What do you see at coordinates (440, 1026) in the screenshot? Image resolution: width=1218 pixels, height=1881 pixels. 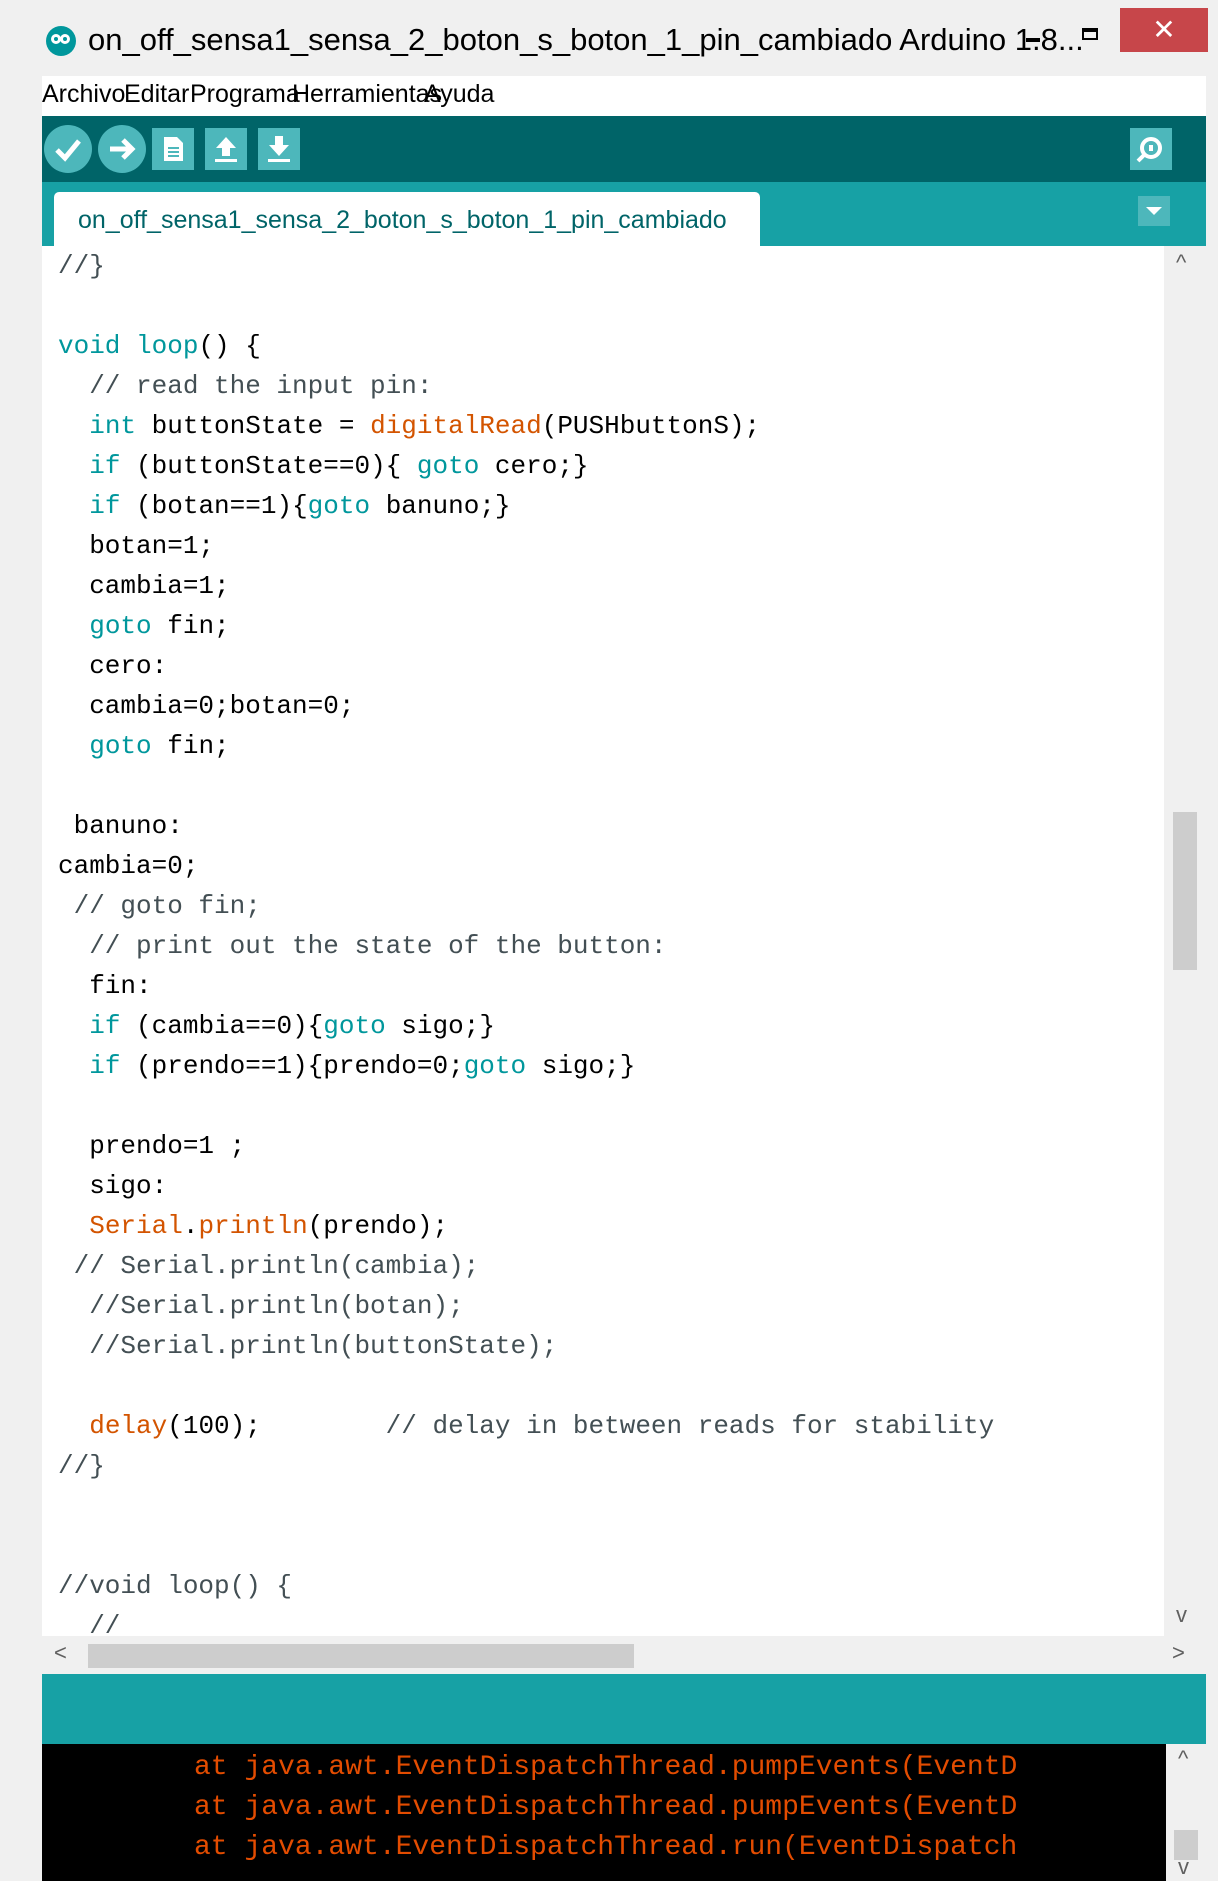 I see `code-token: sigo;}` at bounding box center [440, 1026].